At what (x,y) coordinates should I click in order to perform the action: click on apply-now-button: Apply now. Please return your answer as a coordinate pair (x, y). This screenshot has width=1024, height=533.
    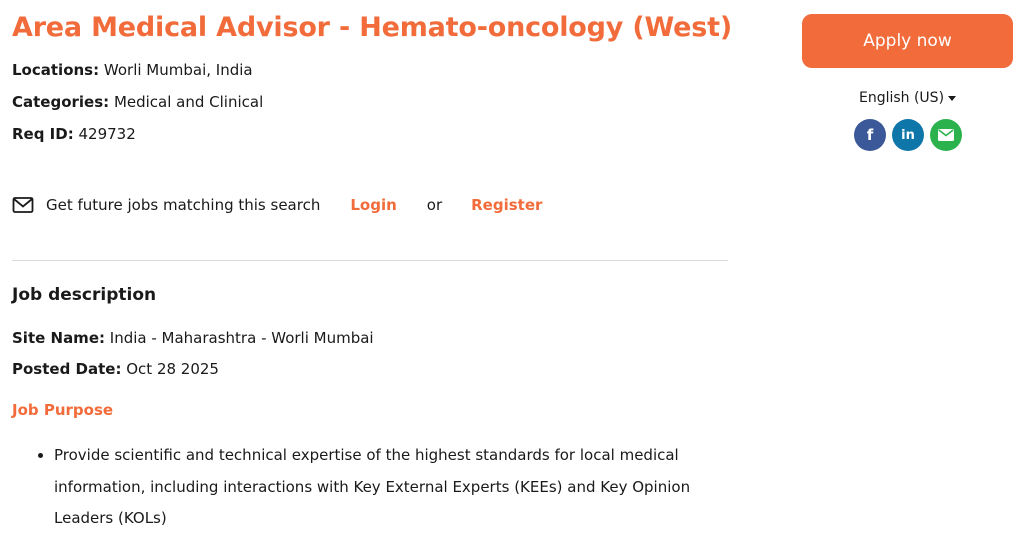
    Looking at the image, I should click on (907, 41).